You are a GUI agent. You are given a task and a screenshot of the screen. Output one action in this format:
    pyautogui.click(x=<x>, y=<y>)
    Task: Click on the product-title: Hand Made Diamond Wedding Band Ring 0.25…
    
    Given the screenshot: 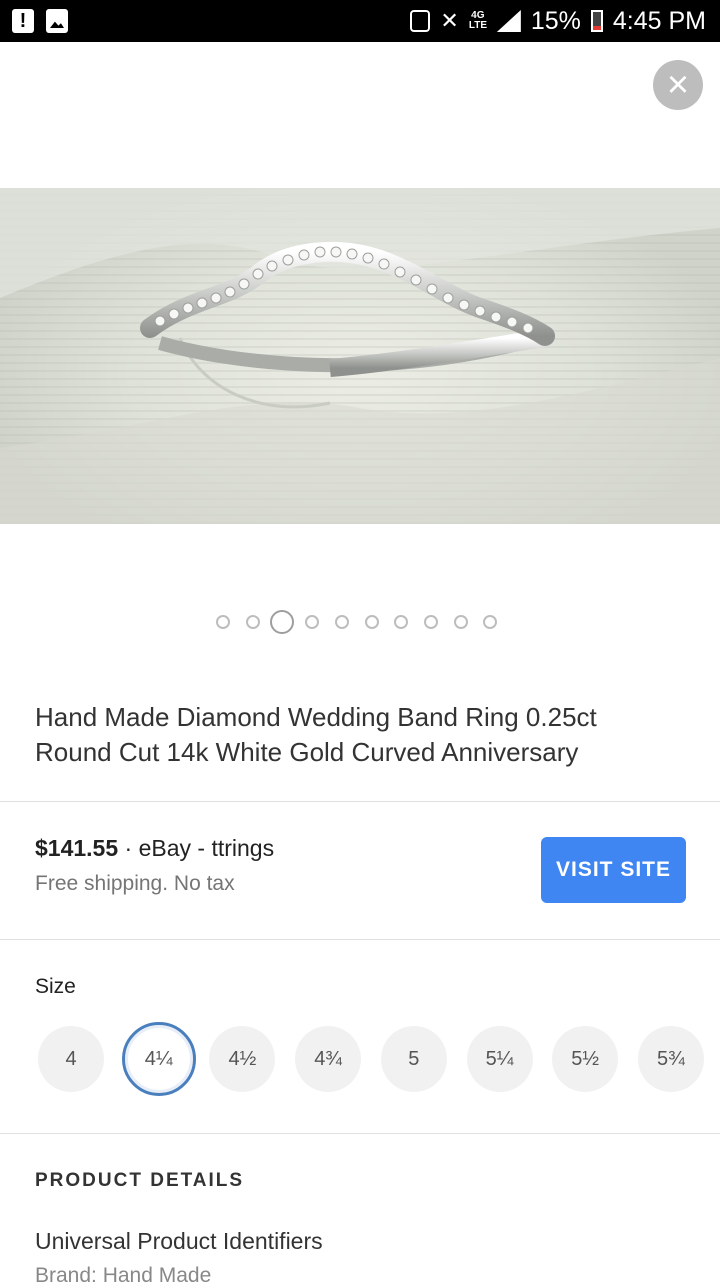 What is the action you would take?
    pyautogui.click(x=316, y=734)
    